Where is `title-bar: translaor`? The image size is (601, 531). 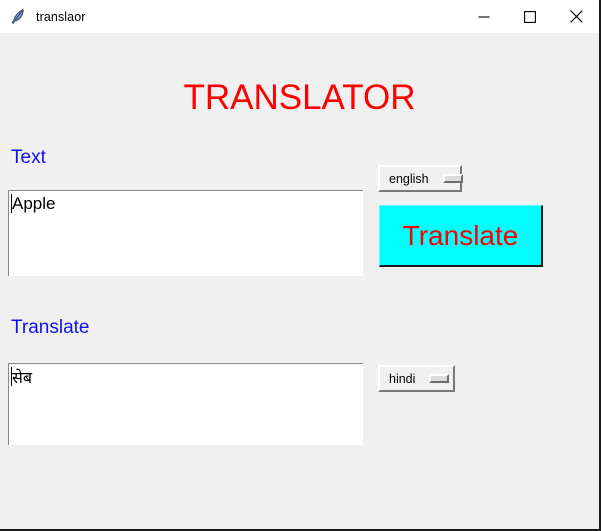 title-bar: translaor is located at coordinates (299, 16).